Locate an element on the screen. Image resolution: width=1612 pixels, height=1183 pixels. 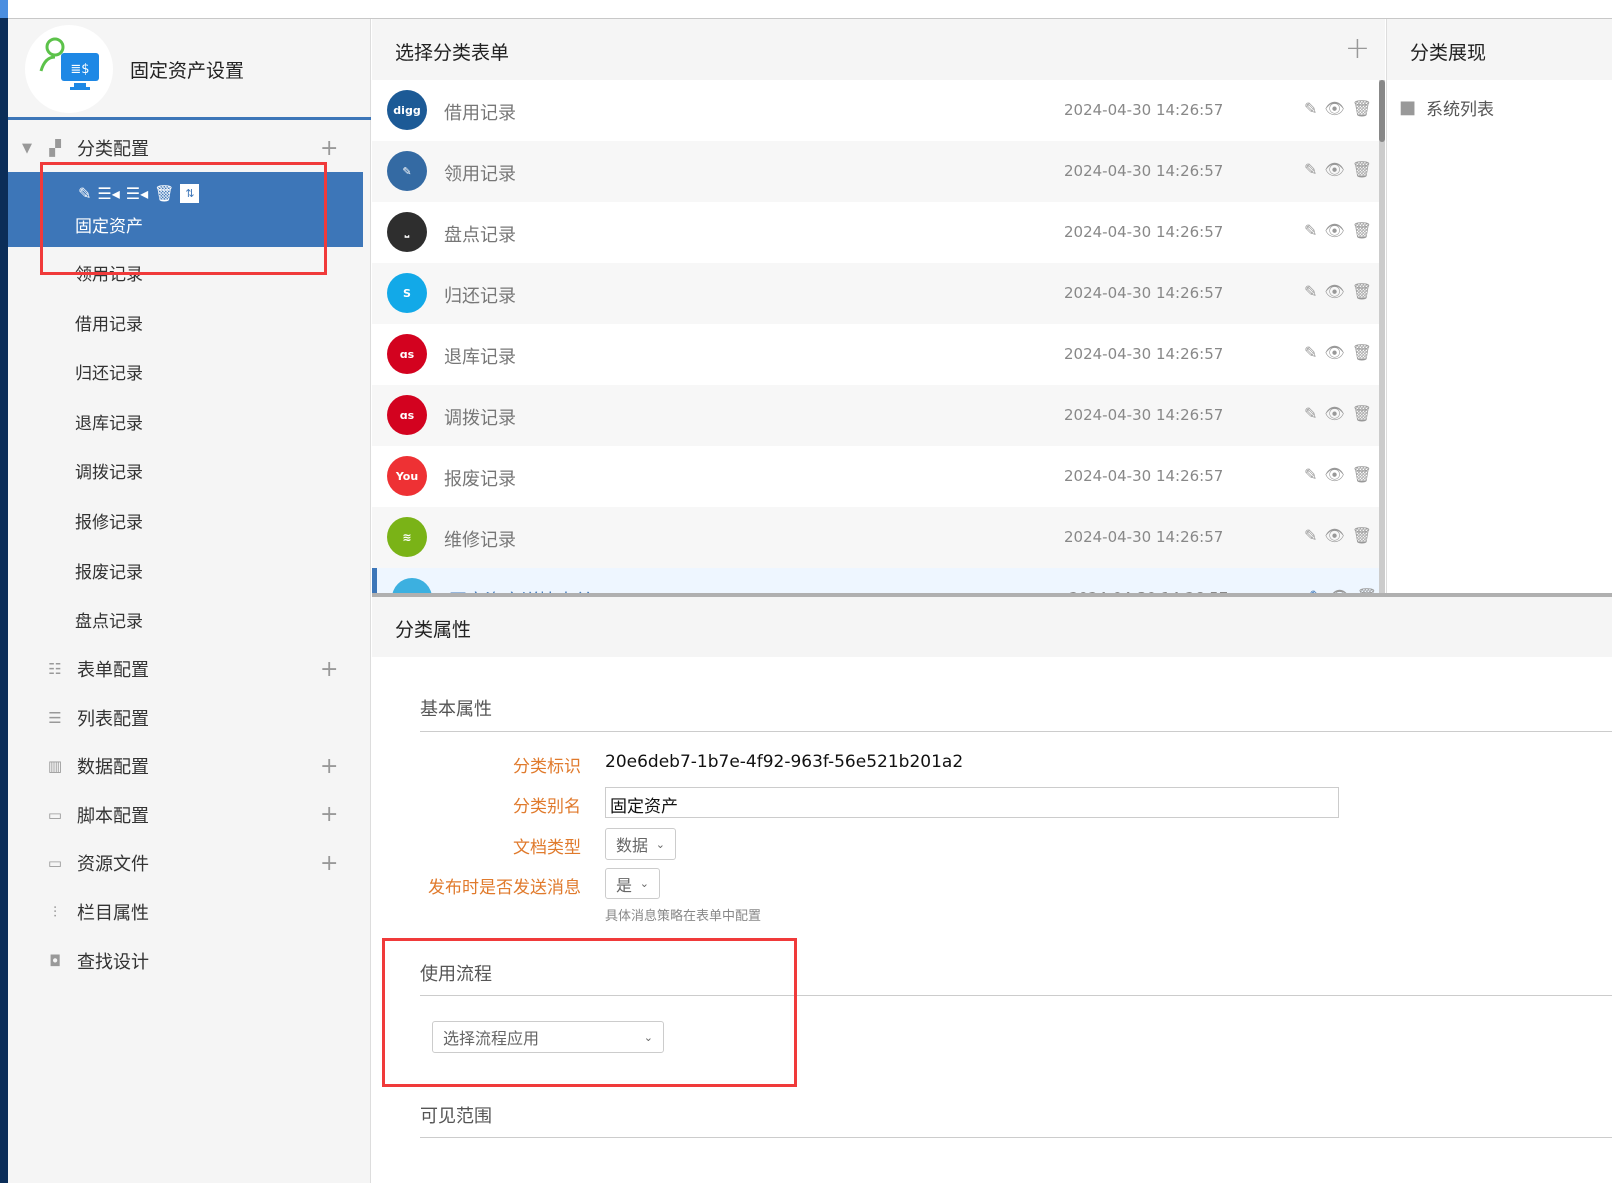
form-row: S 归还记录 2024-04-30 14:26:57 ✎ 👁 🗑 is located at coordinates (875, 293).